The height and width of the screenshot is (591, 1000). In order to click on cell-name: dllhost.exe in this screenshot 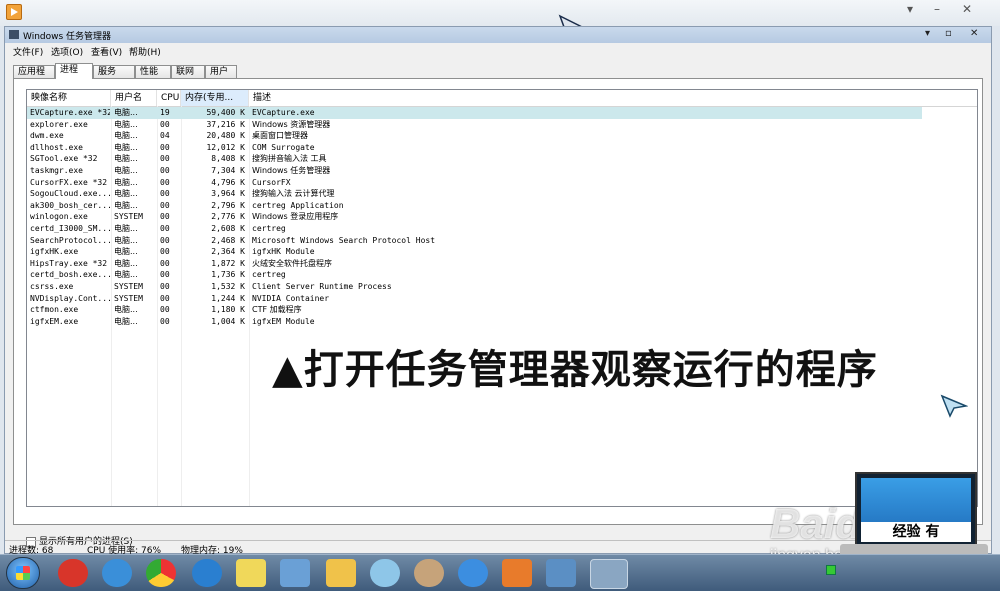, I will do `click(56, 147)`.